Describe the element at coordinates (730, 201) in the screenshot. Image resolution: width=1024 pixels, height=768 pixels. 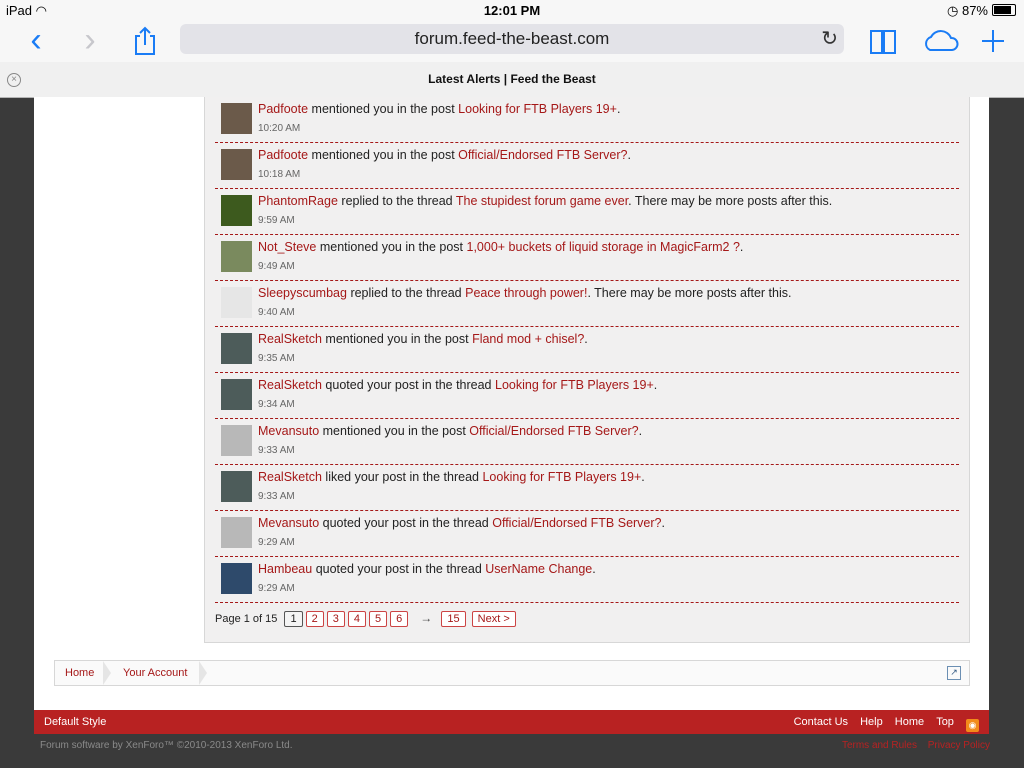
I see `alert-suffix: . There may be more posts after this.` at that location.